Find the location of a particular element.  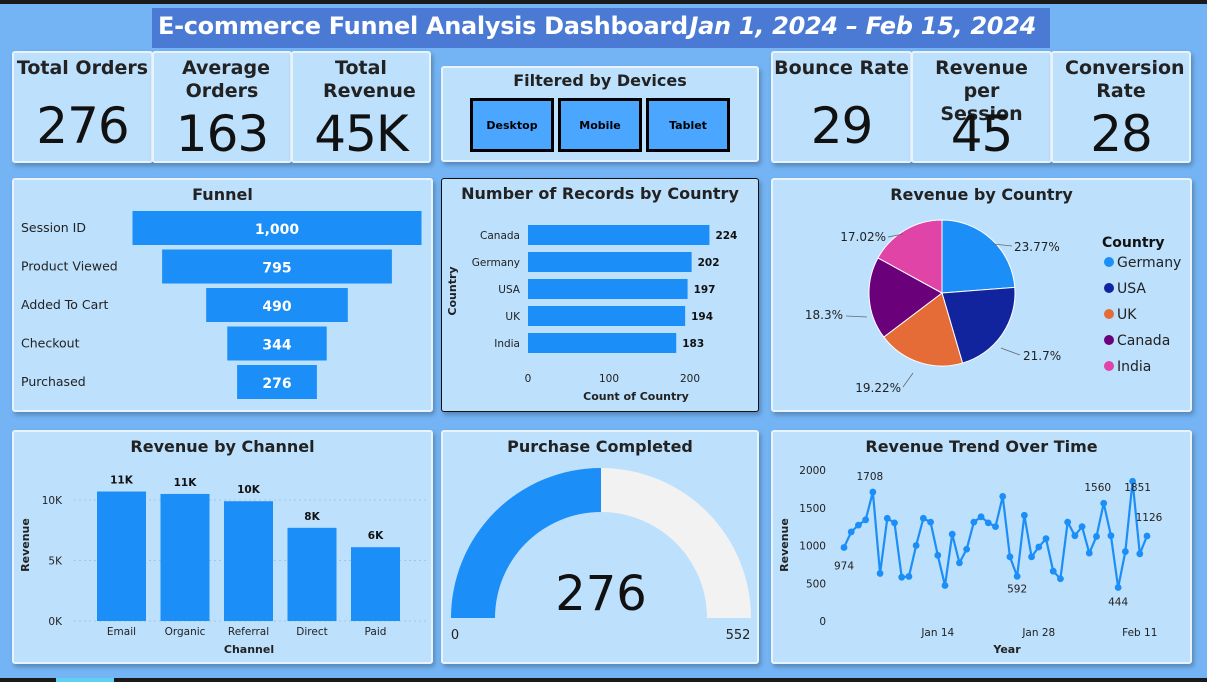

y-tick-label: Canada is located at coordinates (500, 236).